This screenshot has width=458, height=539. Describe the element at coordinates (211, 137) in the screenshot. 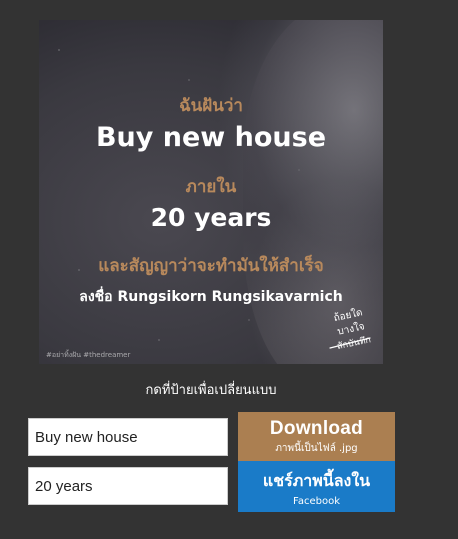

I see `poster-dream-text: Buy new house` at that location.